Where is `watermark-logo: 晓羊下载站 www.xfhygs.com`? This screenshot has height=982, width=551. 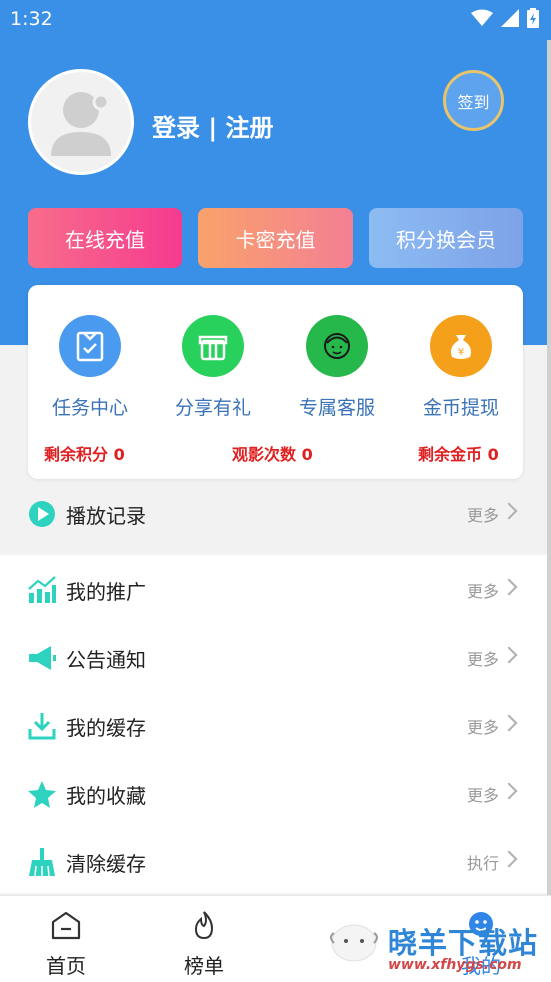 watermark-logo: 晓羊下载站 www.xfhygs.com is located at coordinates (436, 943).